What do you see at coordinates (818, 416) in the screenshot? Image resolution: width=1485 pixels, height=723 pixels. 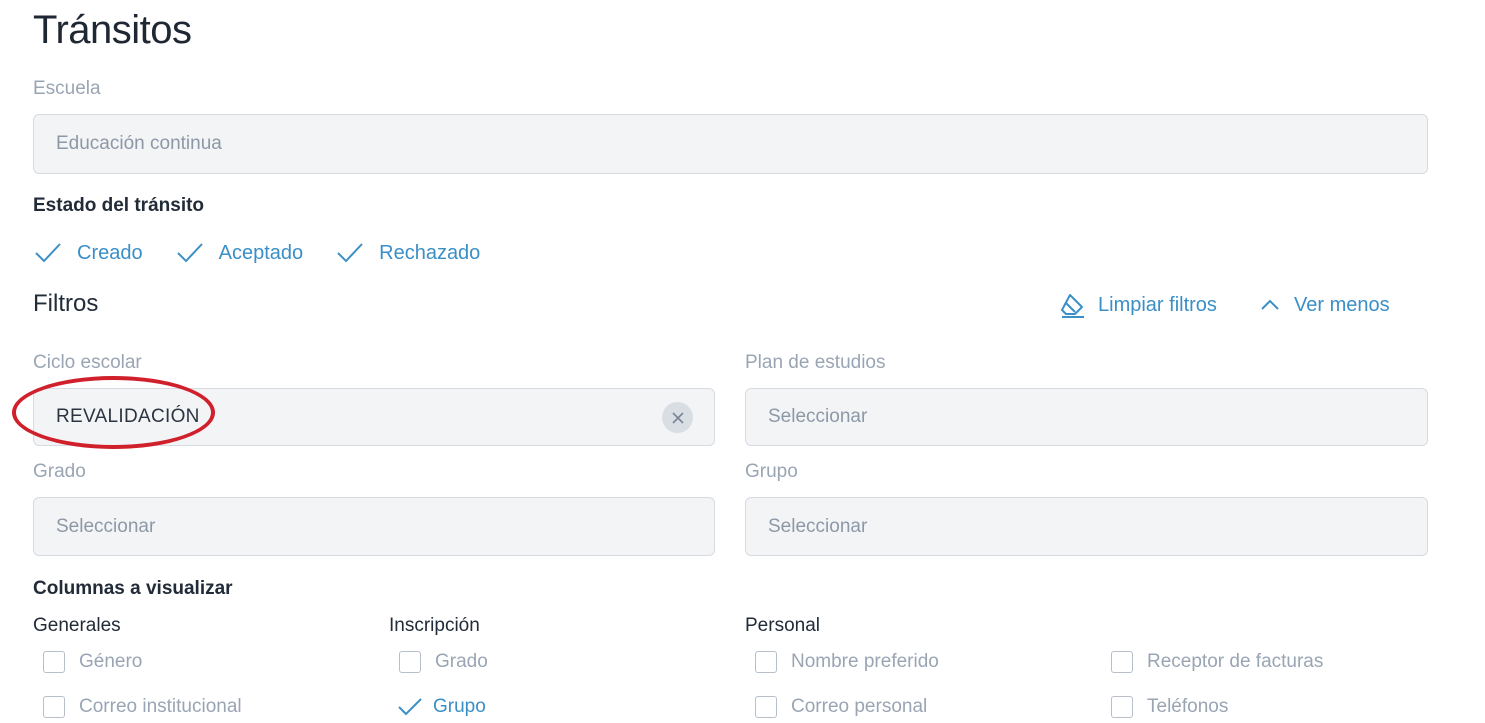 I see `plan-placeholder: Seleccionar` at bounding box center [818, 416].